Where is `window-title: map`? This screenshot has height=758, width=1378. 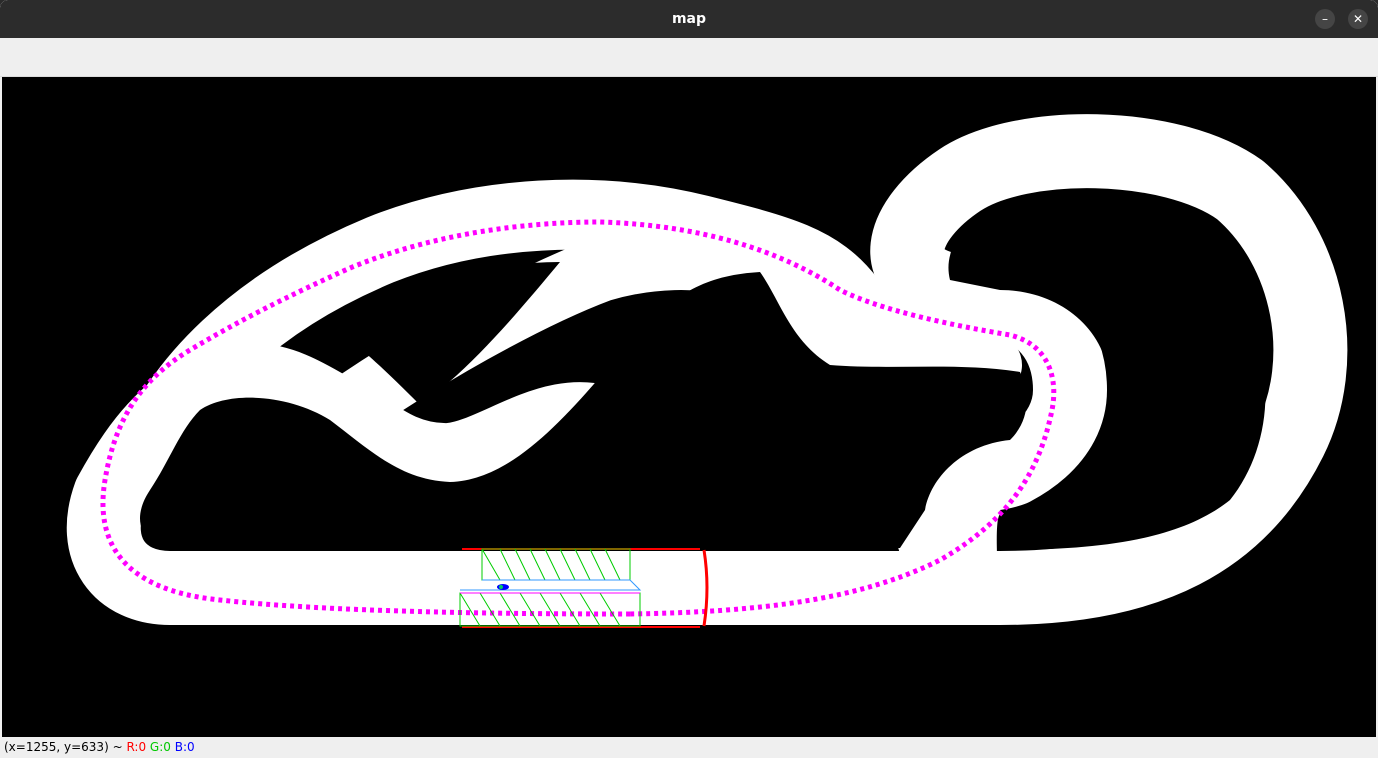 window-title: map is located at coordinates (689, 19).